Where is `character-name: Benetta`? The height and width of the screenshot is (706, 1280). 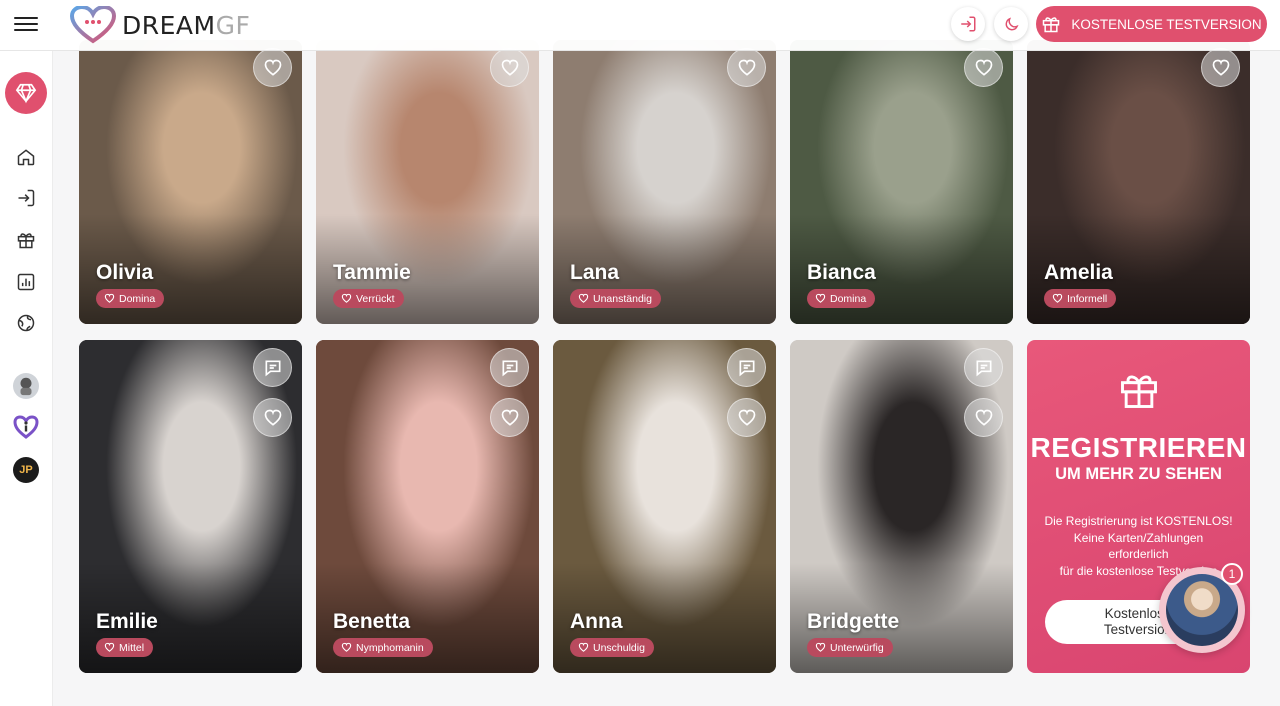 character-name: Benetta is located at coordinates (372, 621).